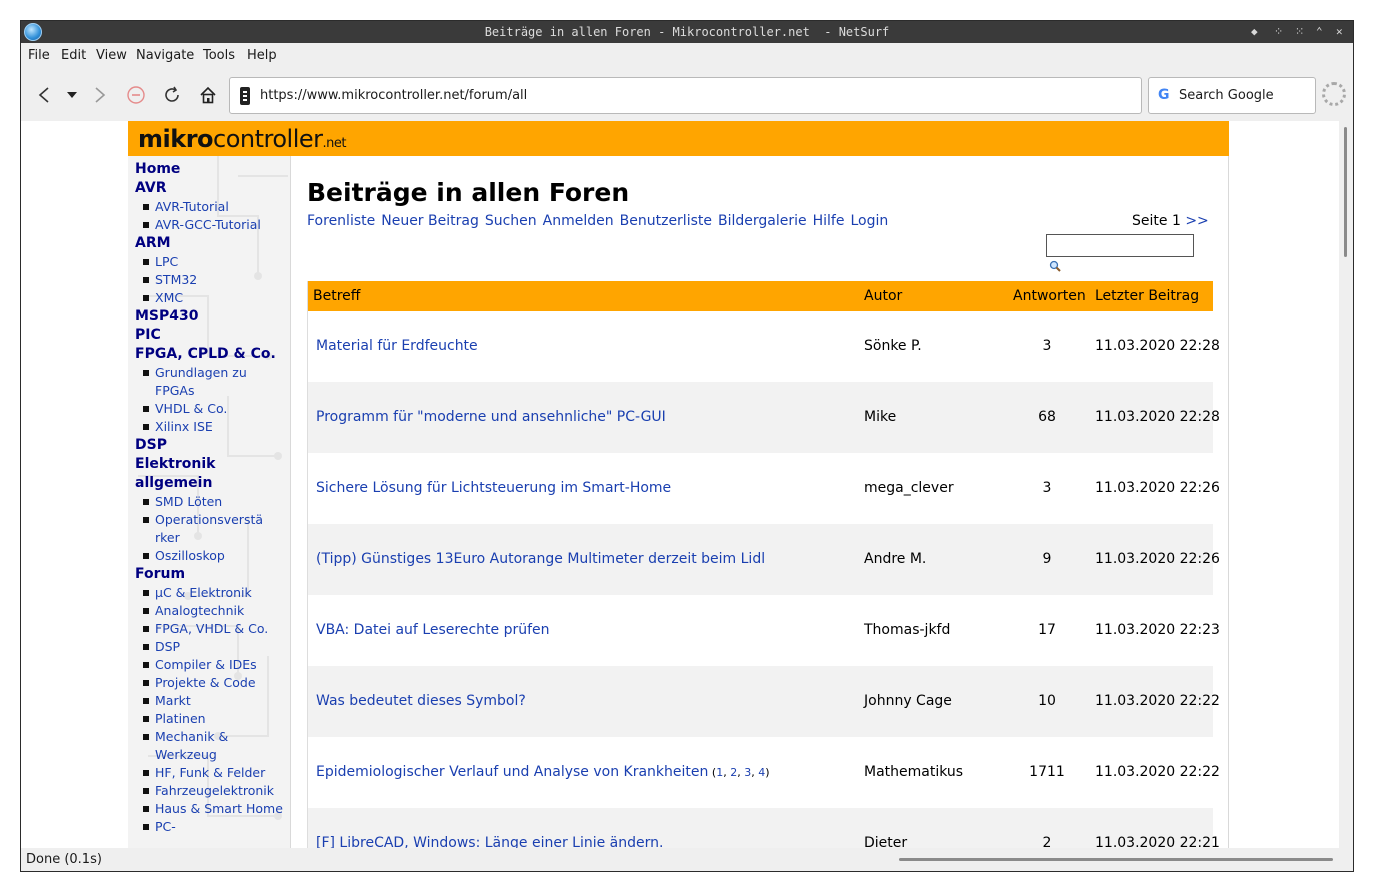  I want to click on sidebar-item: STM32, so click(210, 280).